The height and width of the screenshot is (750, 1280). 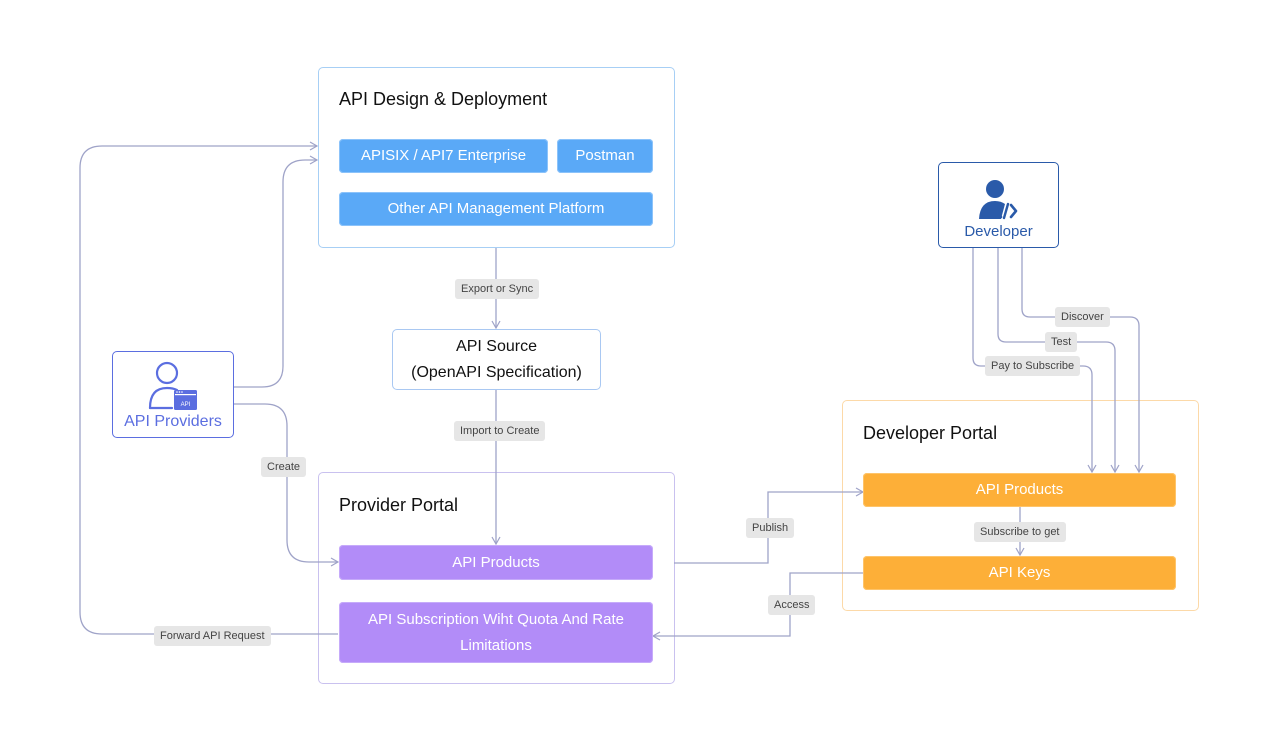 I want to click on api-design-deployment-title: API Design & Deployment, so click(x=443, y=99).